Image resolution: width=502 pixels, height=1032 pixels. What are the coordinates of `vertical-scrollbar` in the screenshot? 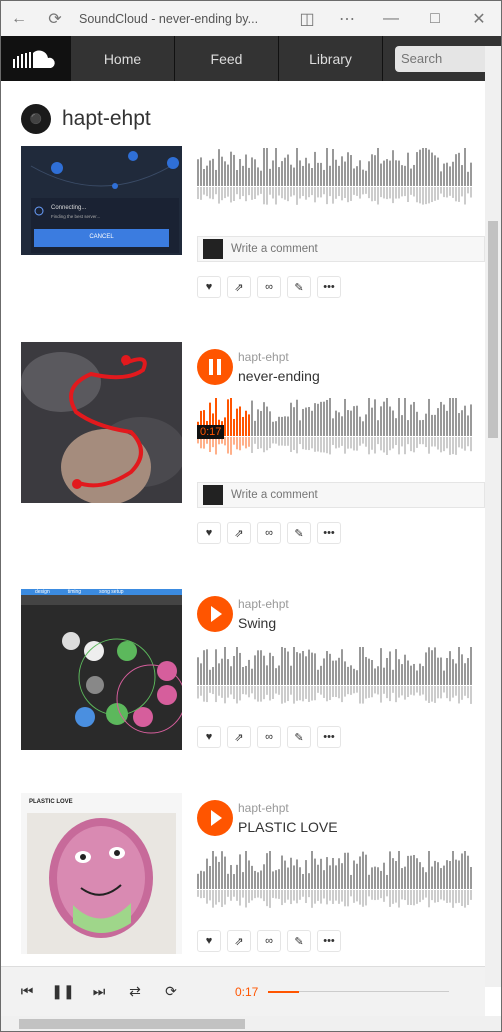 It's located at (493, 516).